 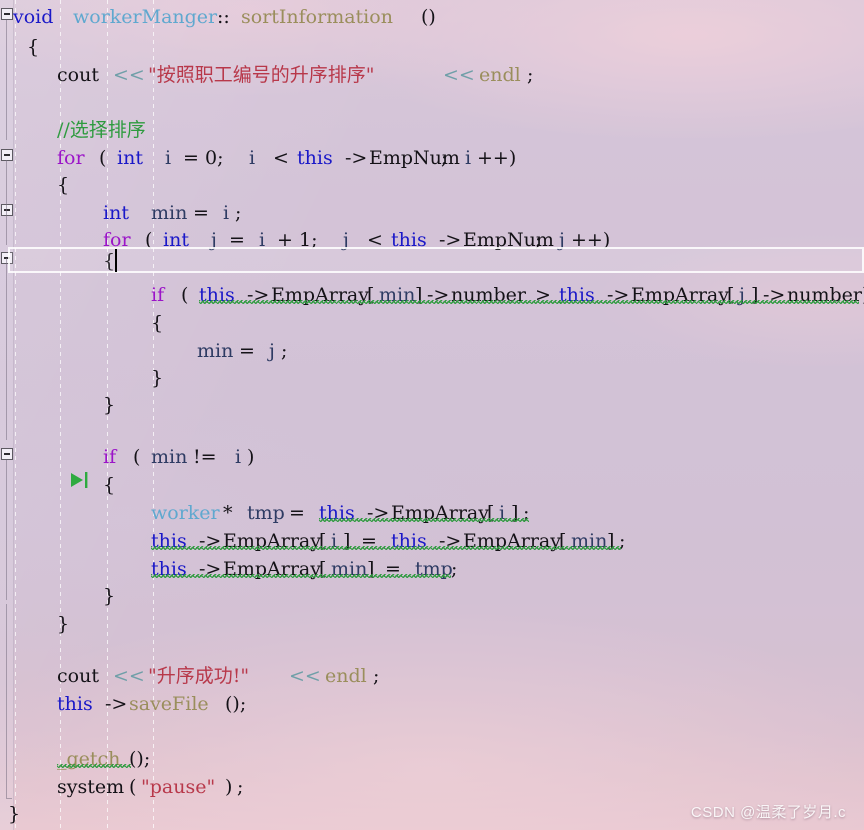 I want to click on code-line: this -> EmpArray[min] = tmp;, so click(x=432, y=569).